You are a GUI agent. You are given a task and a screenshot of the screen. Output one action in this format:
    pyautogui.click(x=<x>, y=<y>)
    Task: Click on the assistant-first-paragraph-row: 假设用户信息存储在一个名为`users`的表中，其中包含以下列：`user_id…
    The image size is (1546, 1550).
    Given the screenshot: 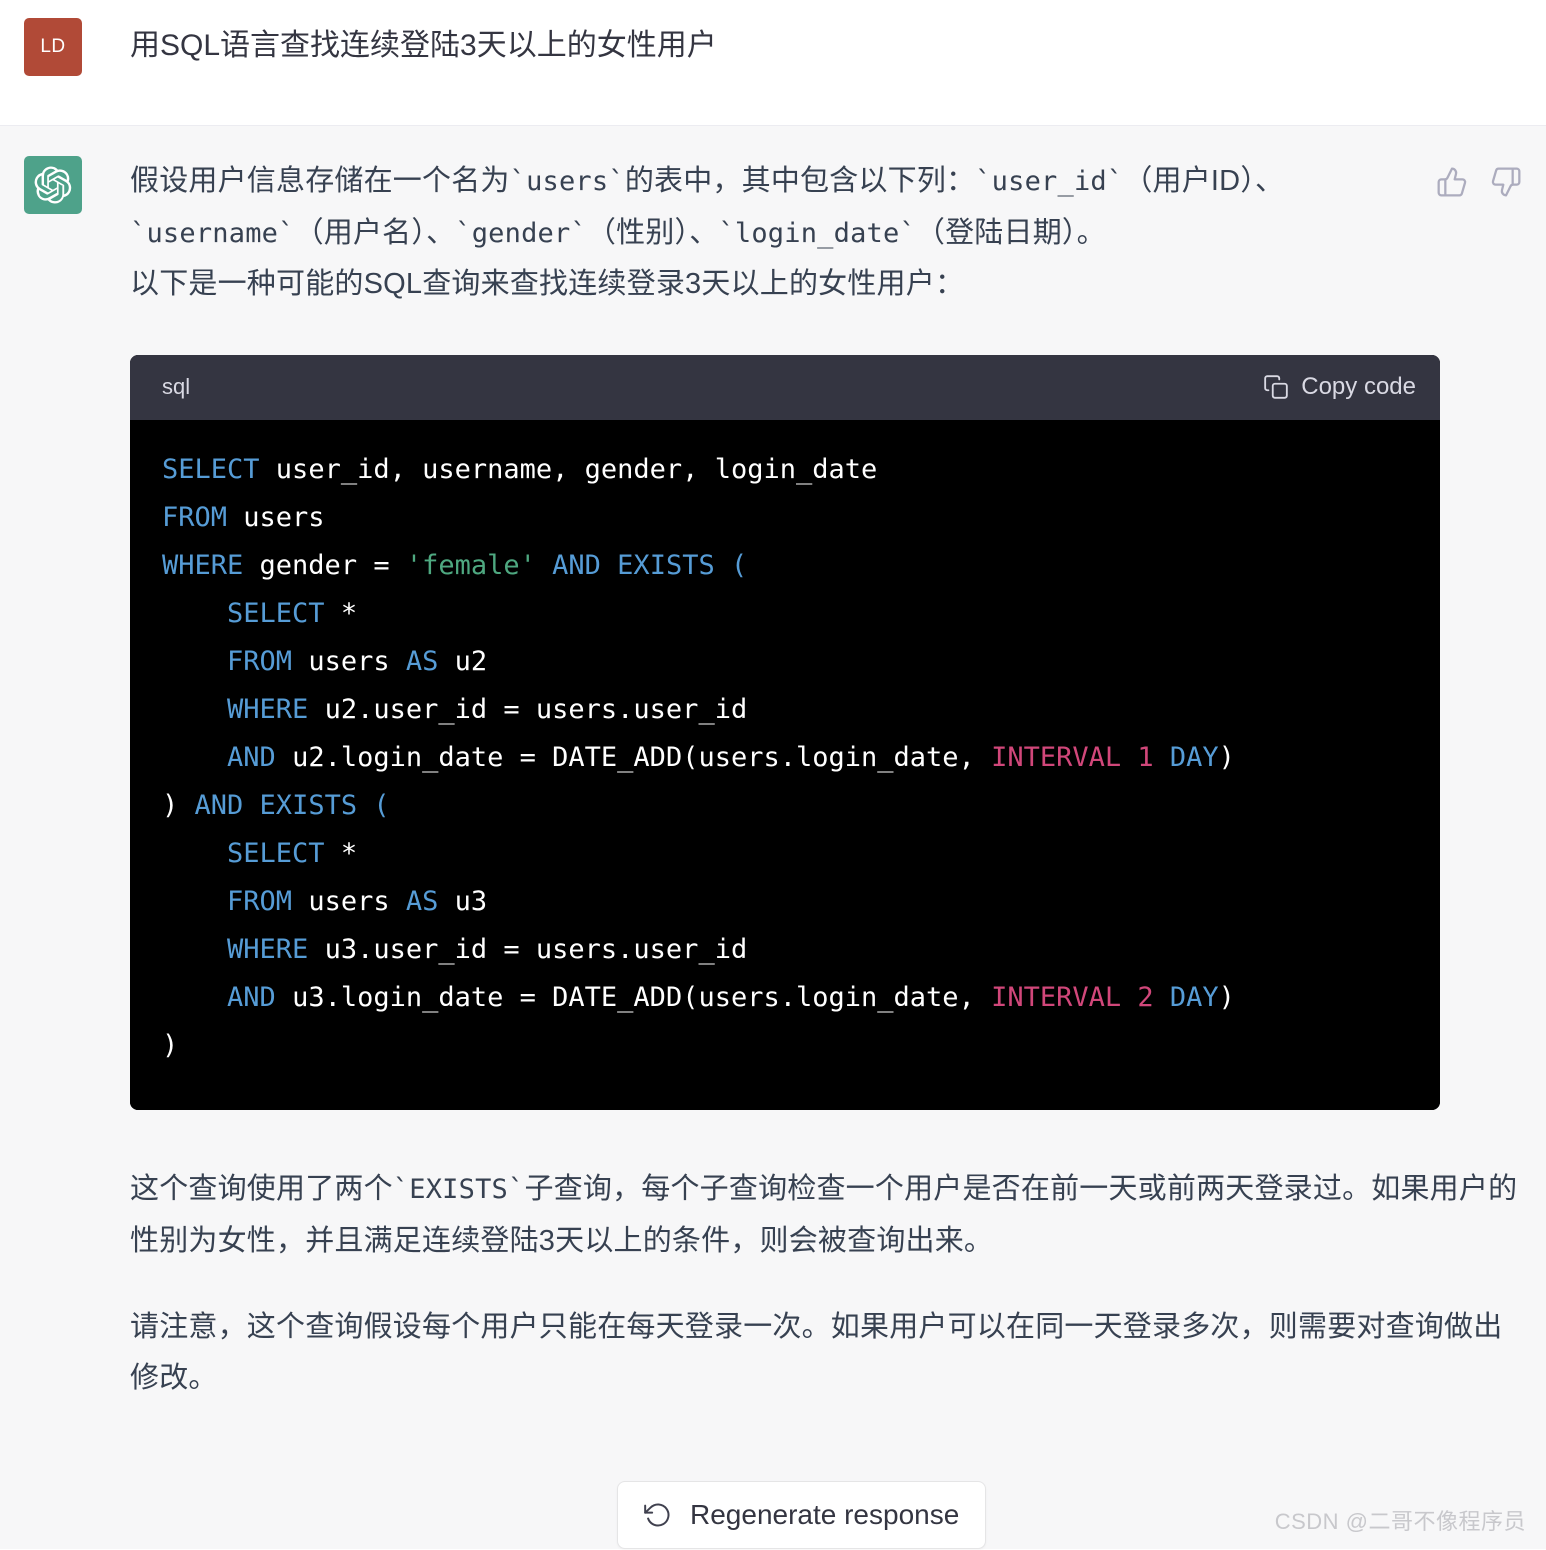 What is the action you would take?
    pyautogui.click(x=826, y=207)
    